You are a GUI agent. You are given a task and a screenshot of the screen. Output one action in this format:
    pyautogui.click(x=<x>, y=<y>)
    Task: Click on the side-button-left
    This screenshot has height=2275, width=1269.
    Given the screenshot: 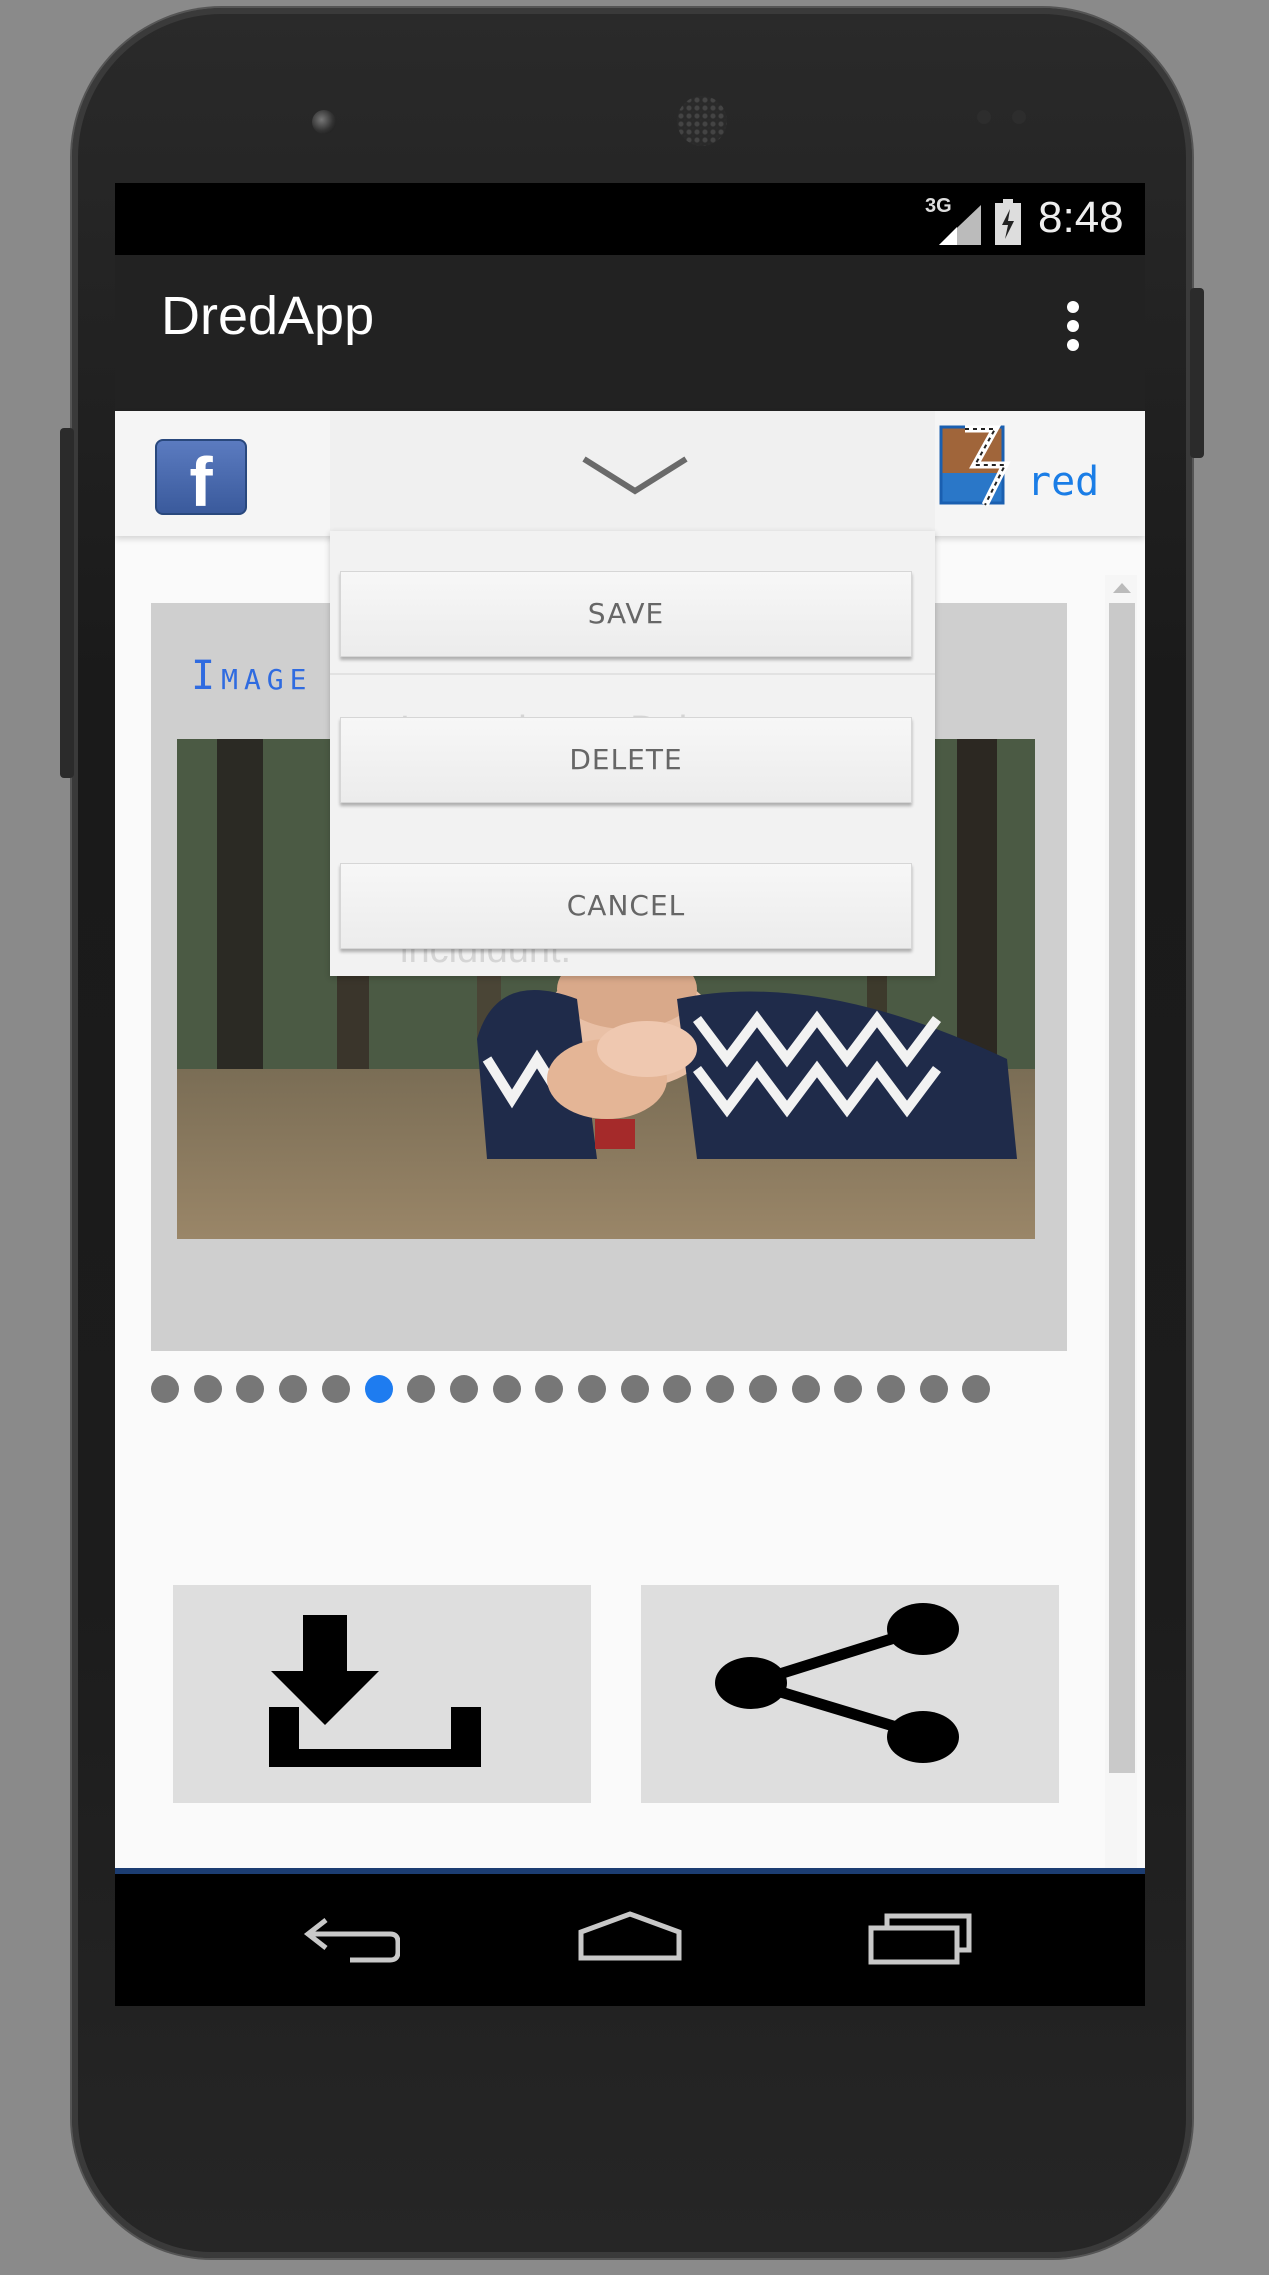 What is the action you would take?
    pyautogui.click(x=67, y=603)
    